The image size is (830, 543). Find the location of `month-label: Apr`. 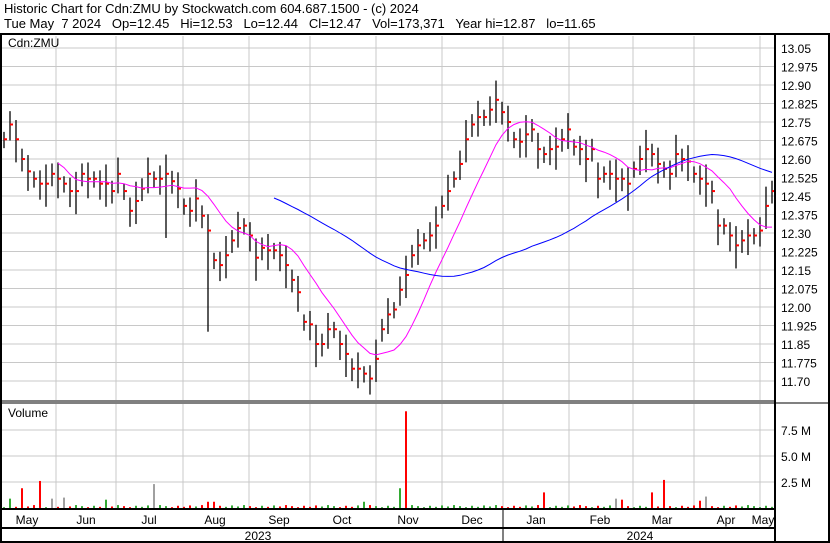

month-label: Apr is located at coordinates (726, 520).